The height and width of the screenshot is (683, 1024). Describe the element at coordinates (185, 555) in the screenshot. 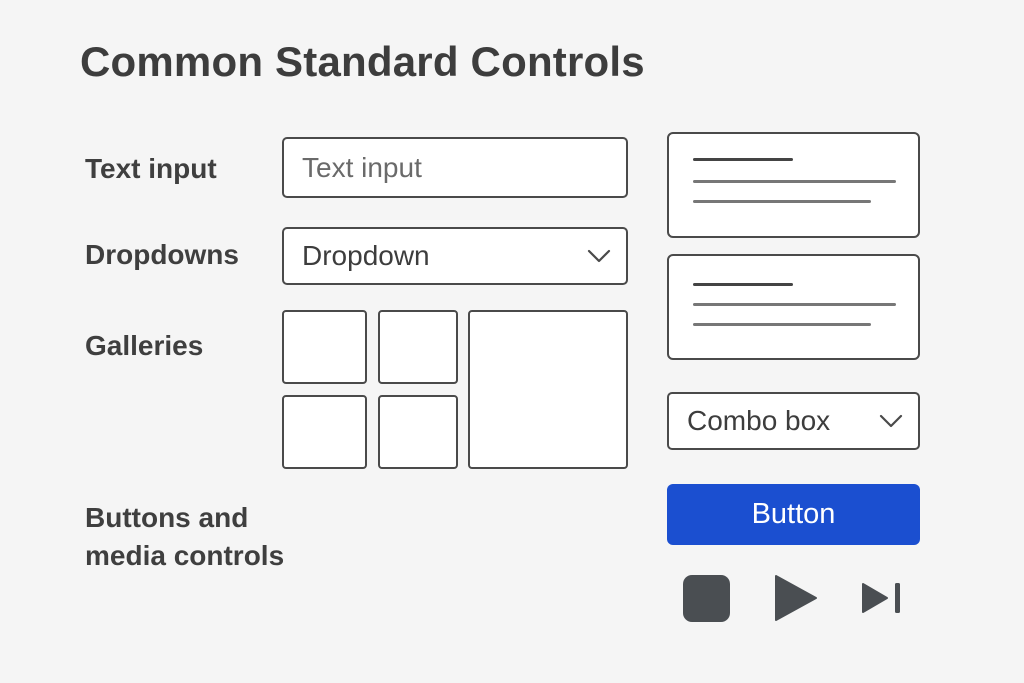

I see `buttons-label-line2: media controls` at that location.